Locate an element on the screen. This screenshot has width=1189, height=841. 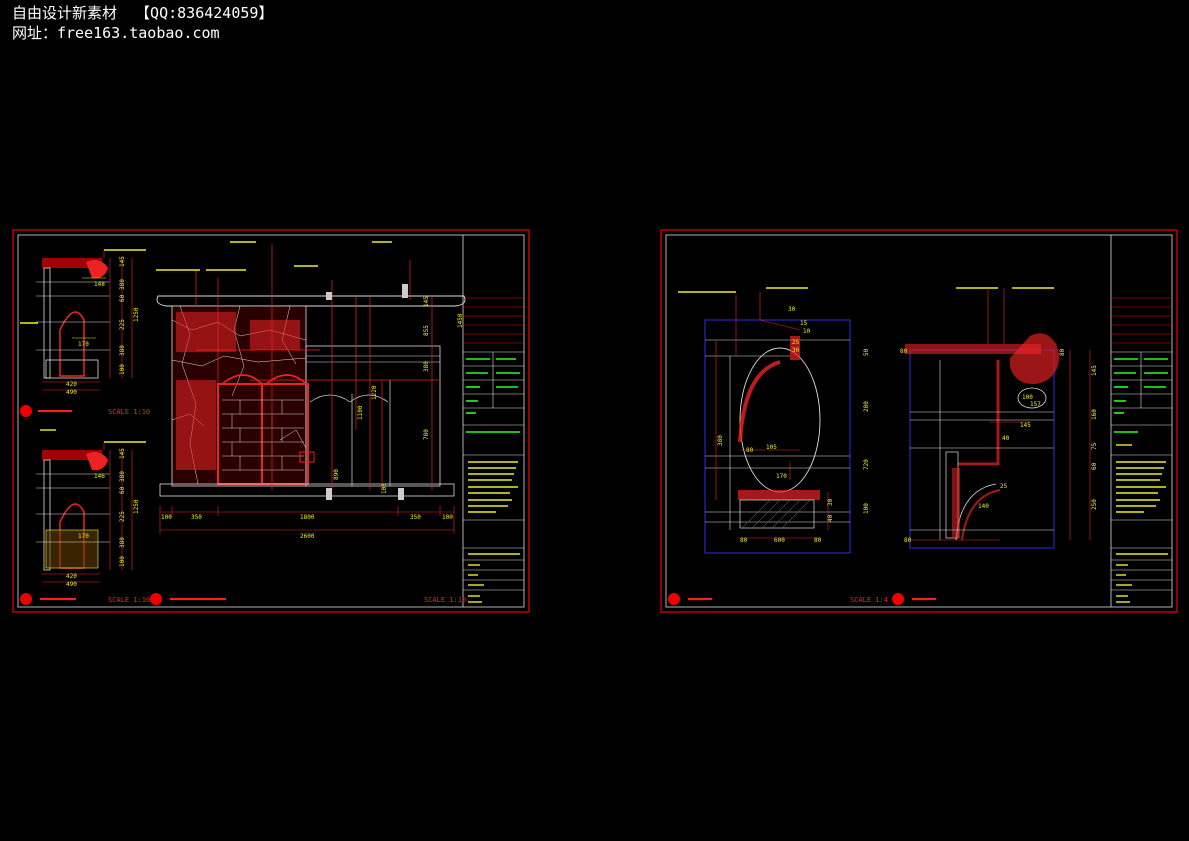
dim-text: 75 is located at coordinates (1094, 446).